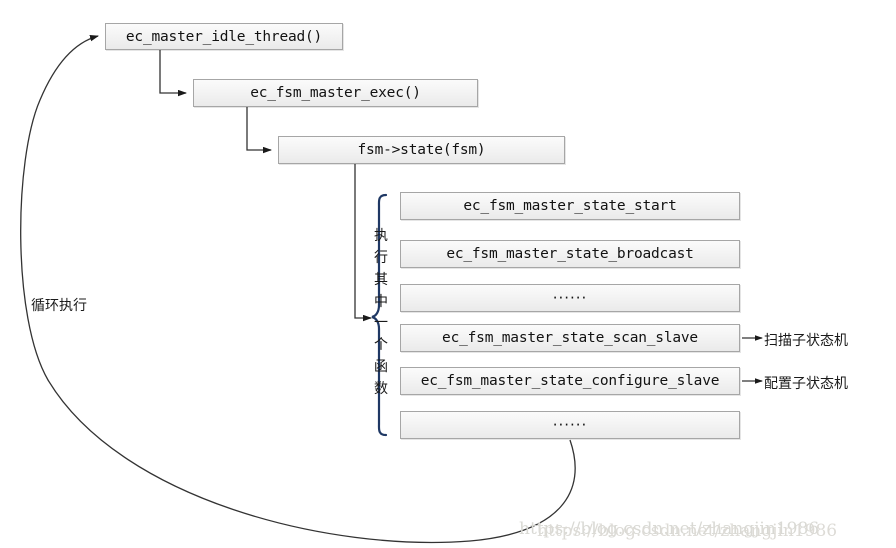  I want to click on node-fsm-state-dispatch: fsm->state(fsm), so click(421, 150).